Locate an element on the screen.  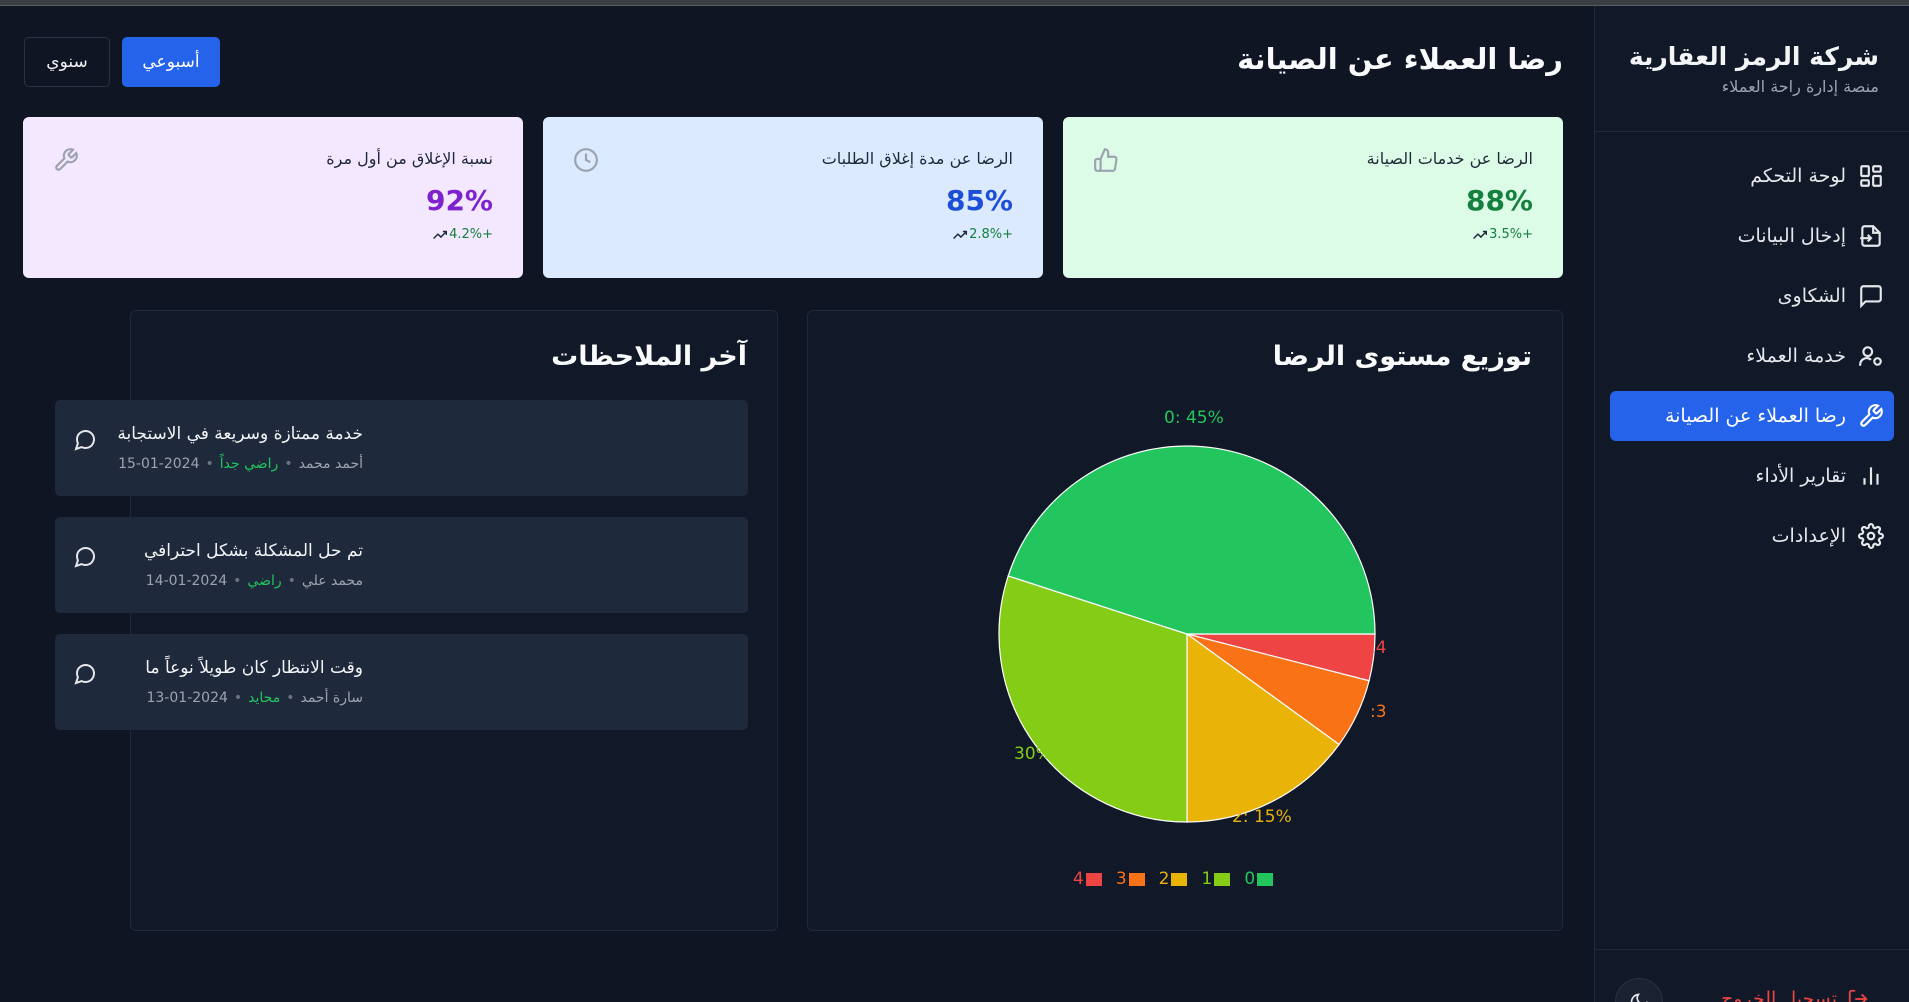
pie-label-0: 0: 45% is located at coordinates (1194, 418).